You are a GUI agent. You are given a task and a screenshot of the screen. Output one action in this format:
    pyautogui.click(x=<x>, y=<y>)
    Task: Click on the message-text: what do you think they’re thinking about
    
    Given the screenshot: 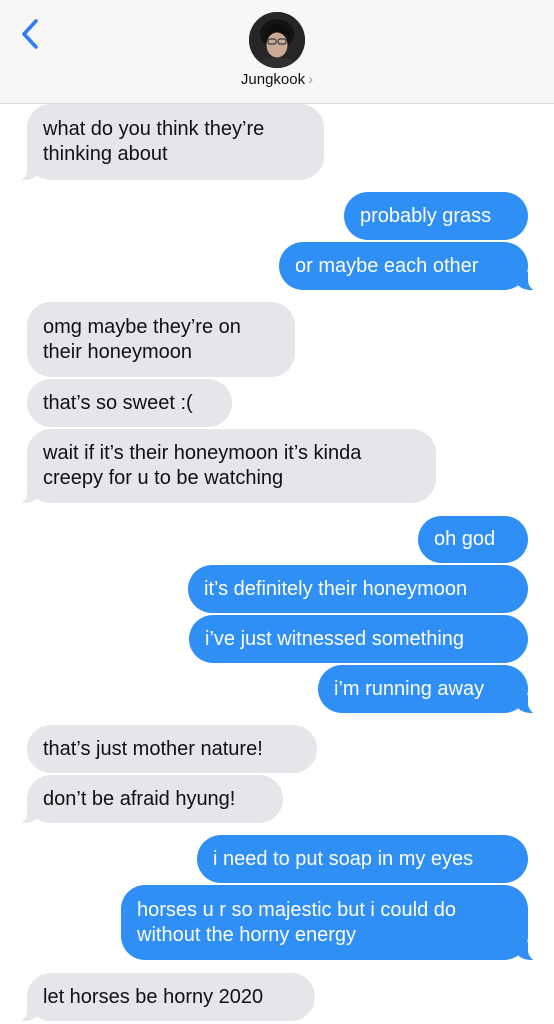 What is the action you would take?
    pyautogui.click(x=154, y=141)
    